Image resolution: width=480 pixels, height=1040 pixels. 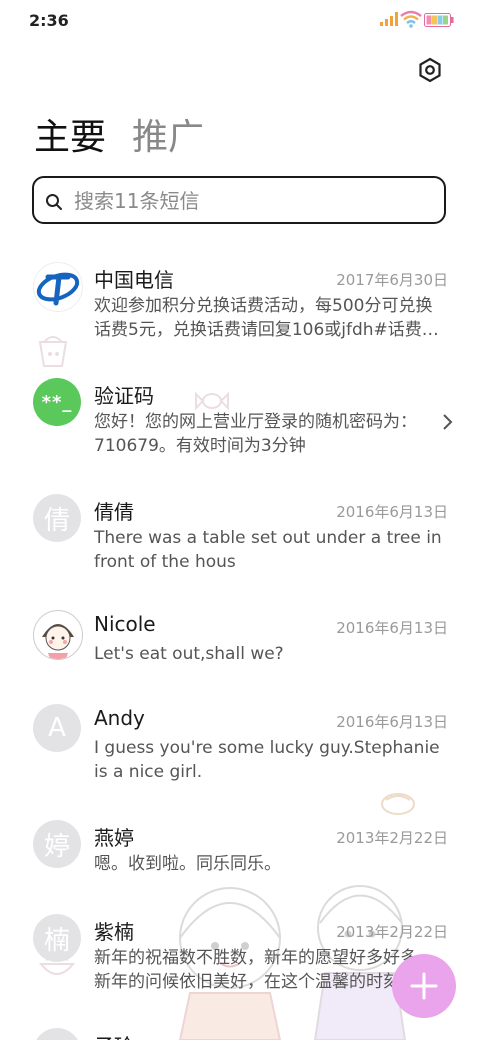 I want to click on settings-button, so click(x=430, y=70).